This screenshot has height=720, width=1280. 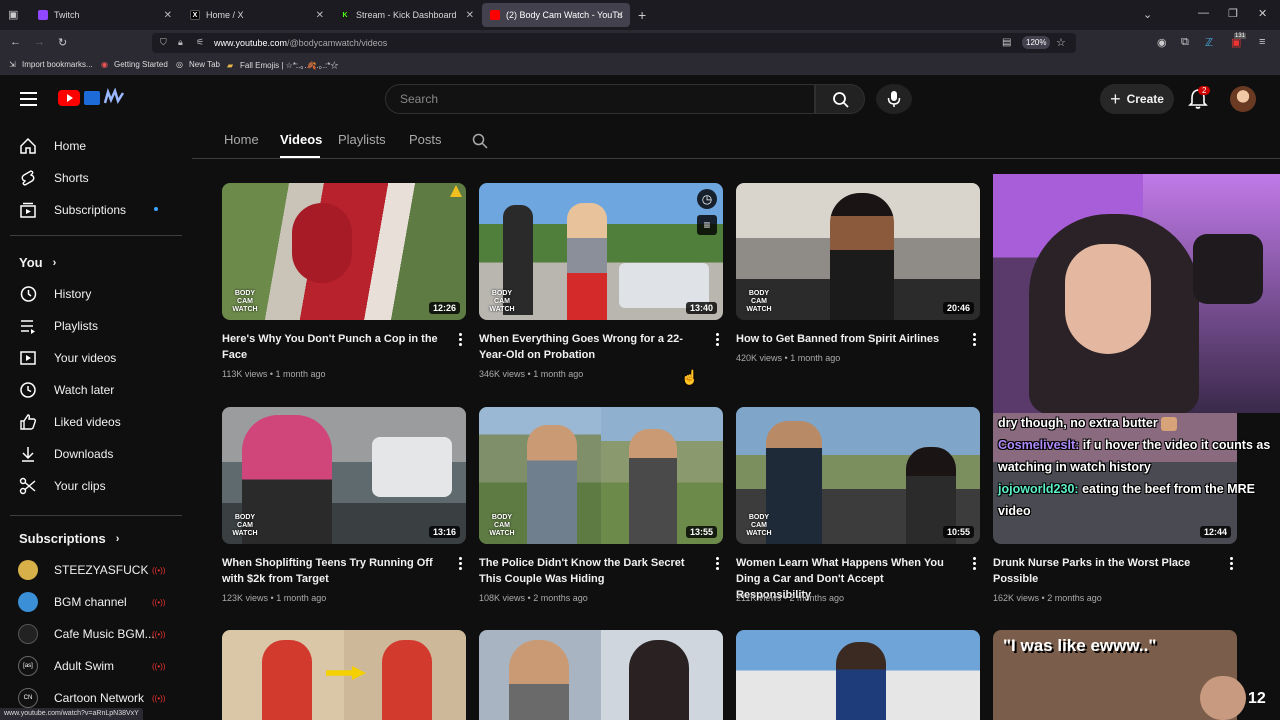 I want to click on video-thumbnail: ◷ ≡ BODY CAM WATCH 13:40, so click(x=601, y=251).